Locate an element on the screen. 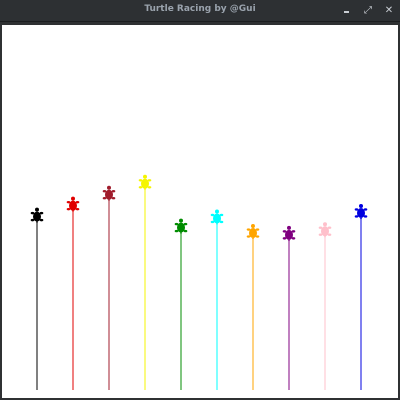 This screenshot has height=400, width=400. maximize-icon: ⤢ is located at coordinates (368, 10).